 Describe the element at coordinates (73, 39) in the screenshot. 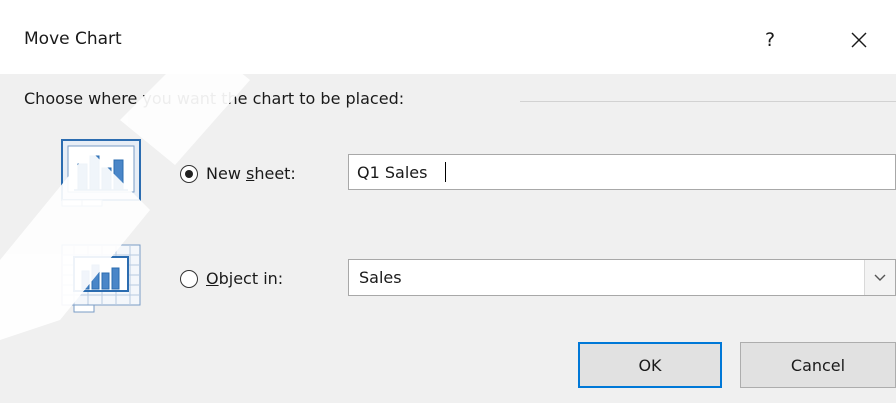

I see `dialog-title: Move Chart` at that location.